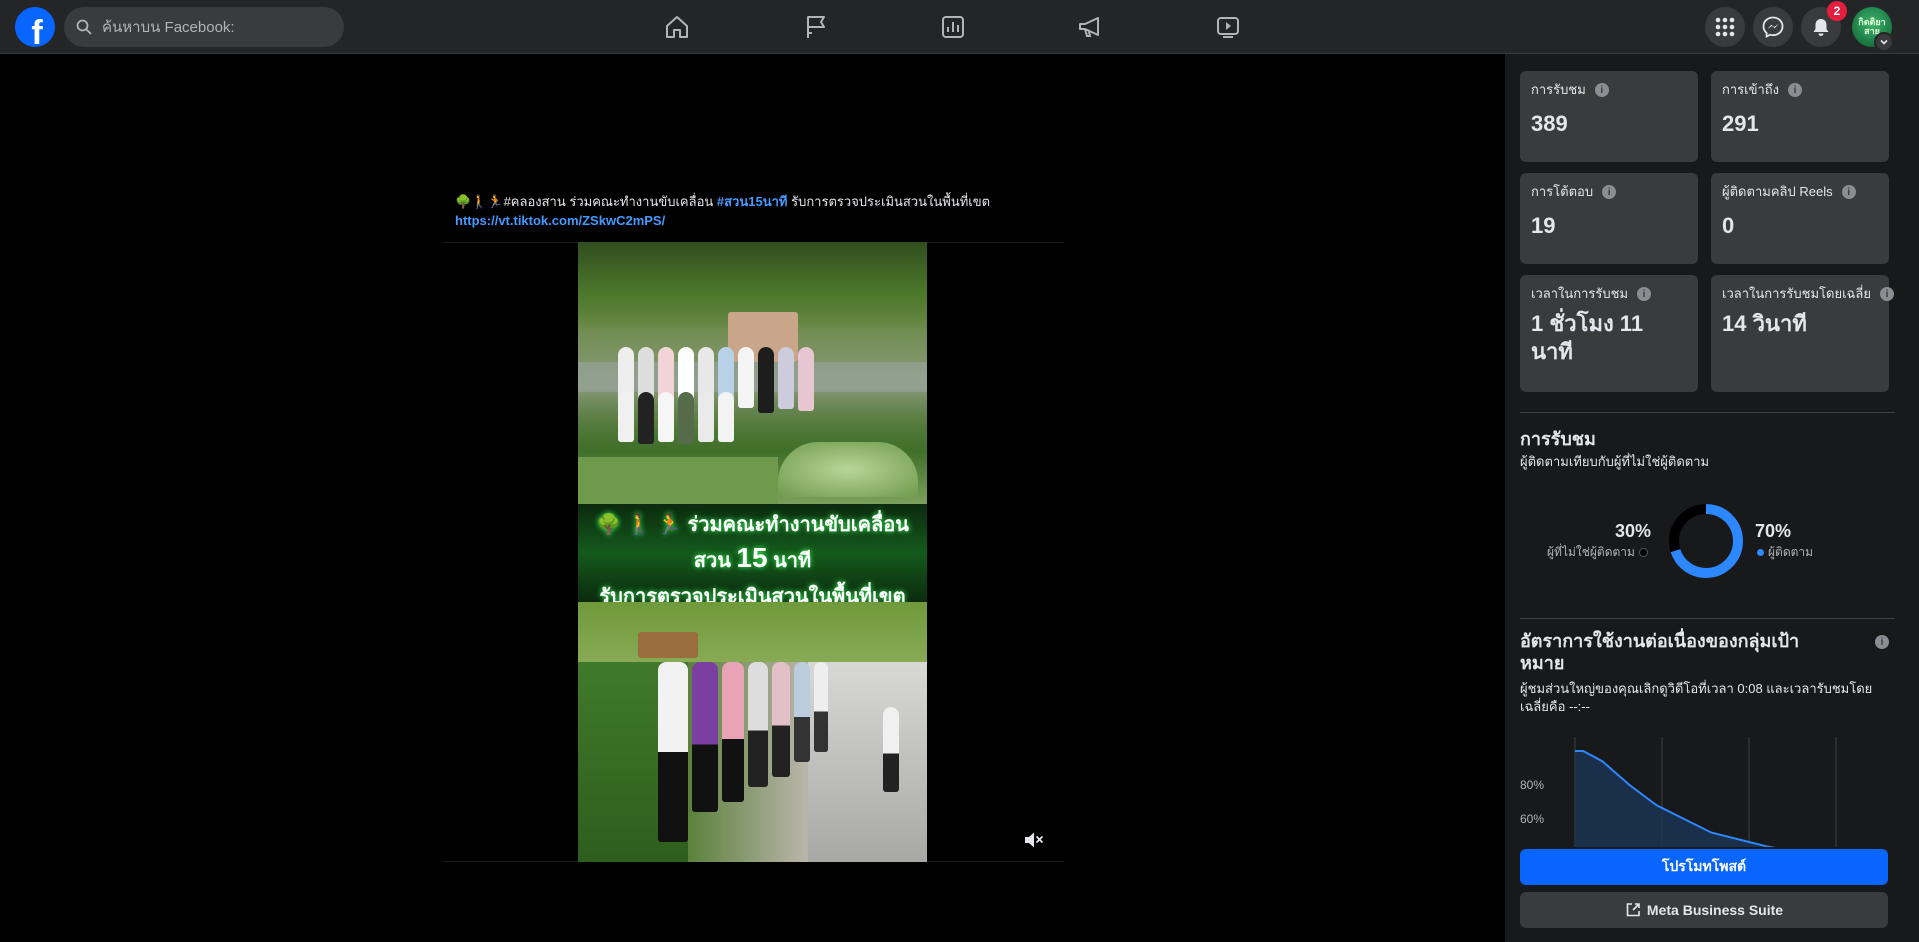 The image size is (1919, 942). I want to click on top-navigation-bar: f ค้นหาบน Facebook: 2 กิตติยา สาย, so click(959, 27).